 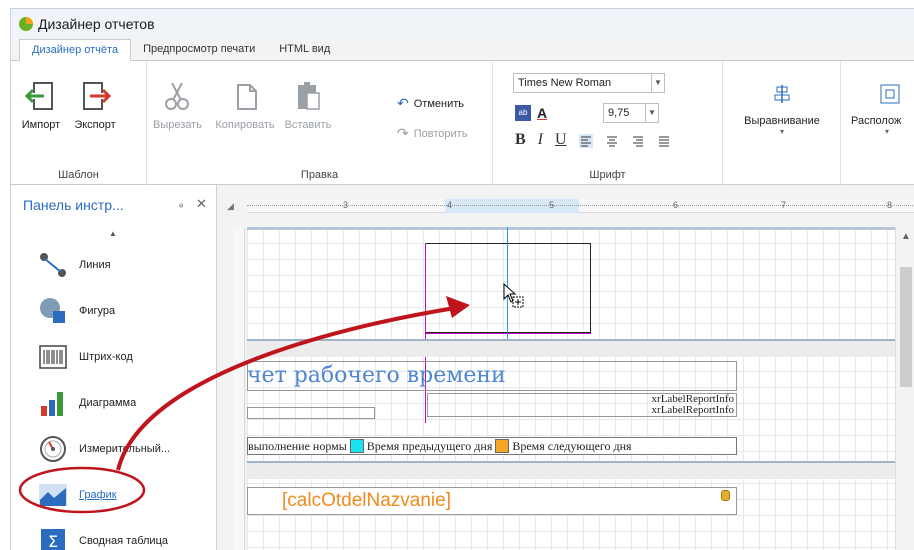 What do you see at coordinates (638, 141) in the screenshot?
I see `align-right-icon` at bounding box center [638, 141].